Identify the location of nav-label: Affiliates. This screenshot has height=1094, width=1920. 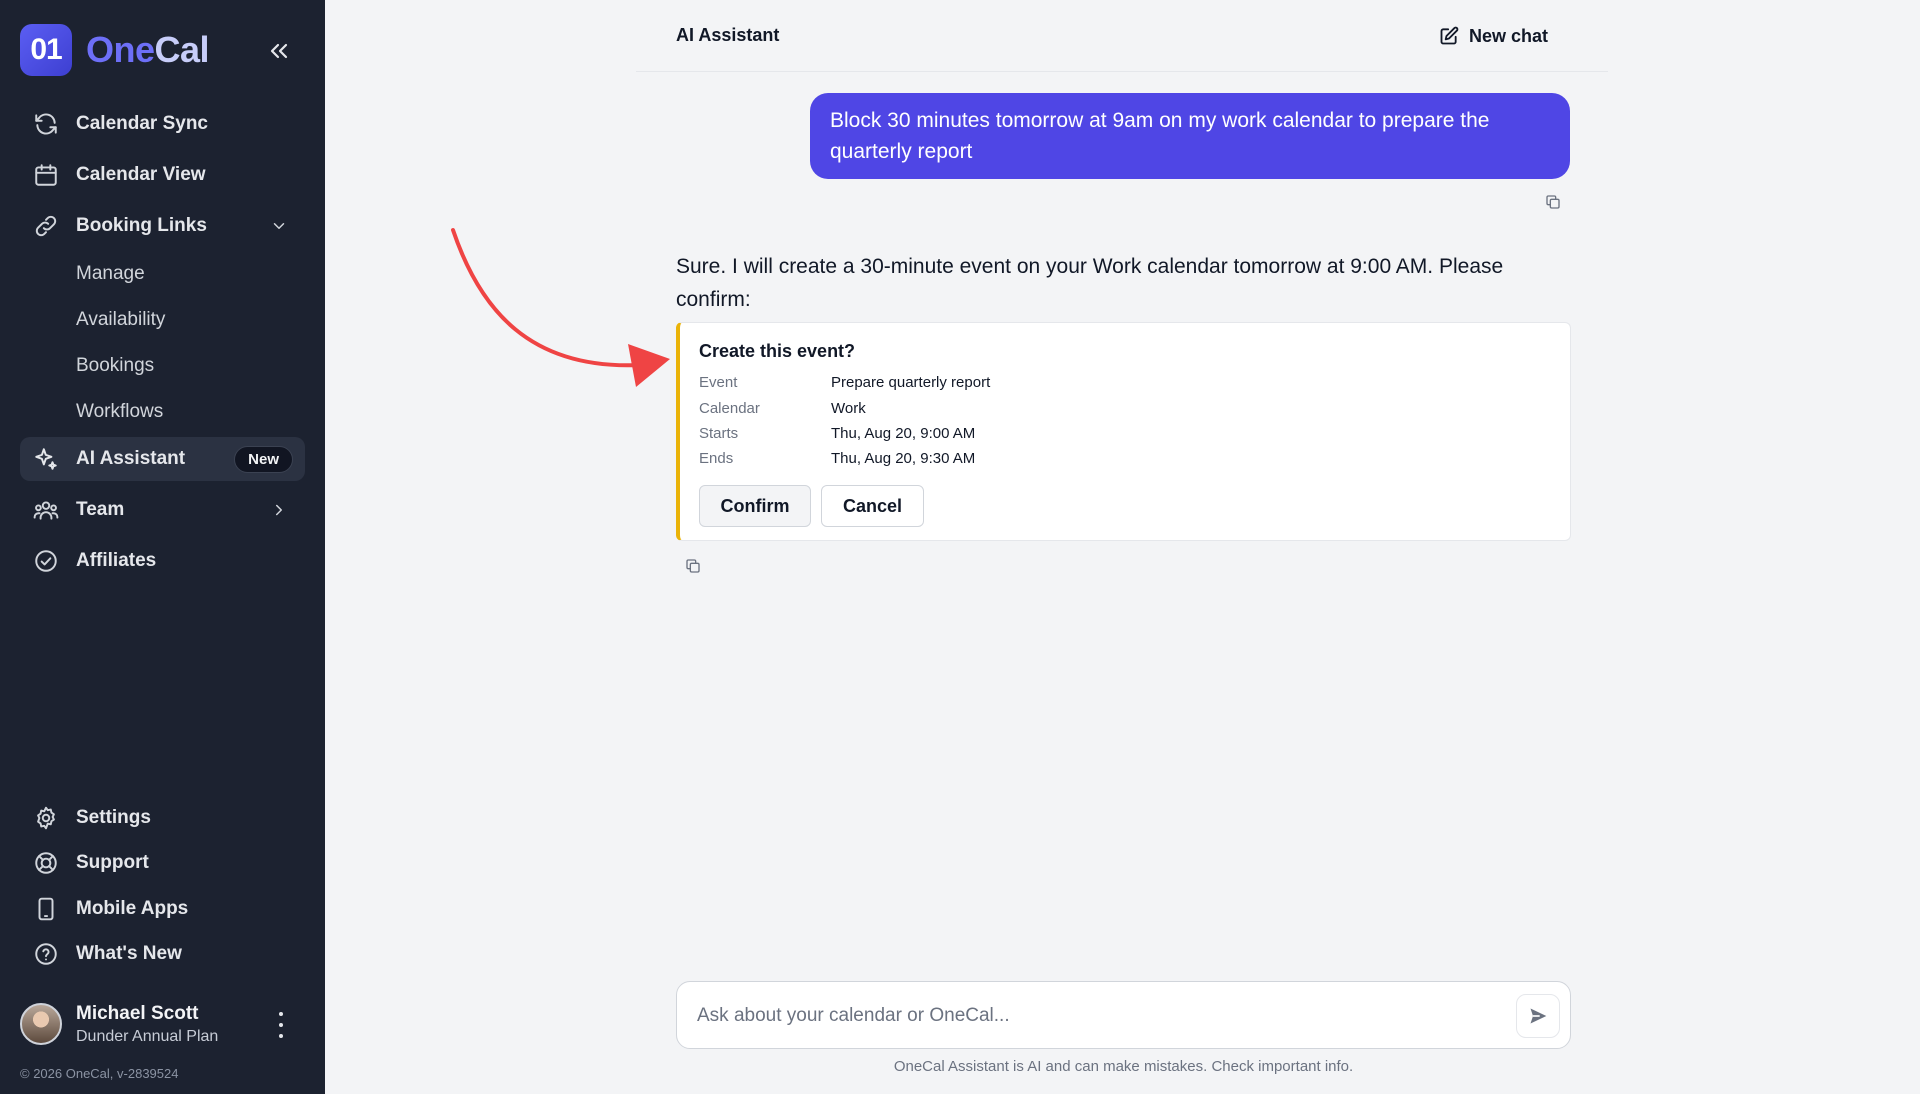
(116, 560).